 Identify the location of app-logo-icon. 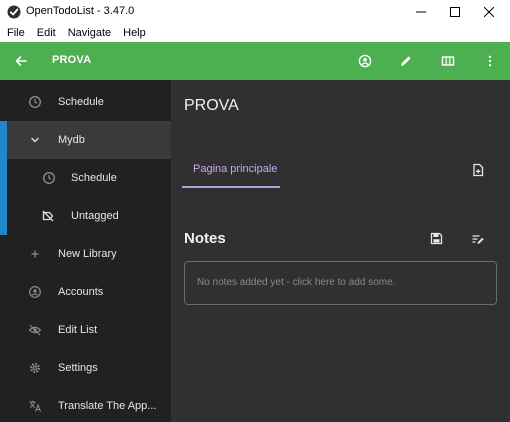
(14, 12).